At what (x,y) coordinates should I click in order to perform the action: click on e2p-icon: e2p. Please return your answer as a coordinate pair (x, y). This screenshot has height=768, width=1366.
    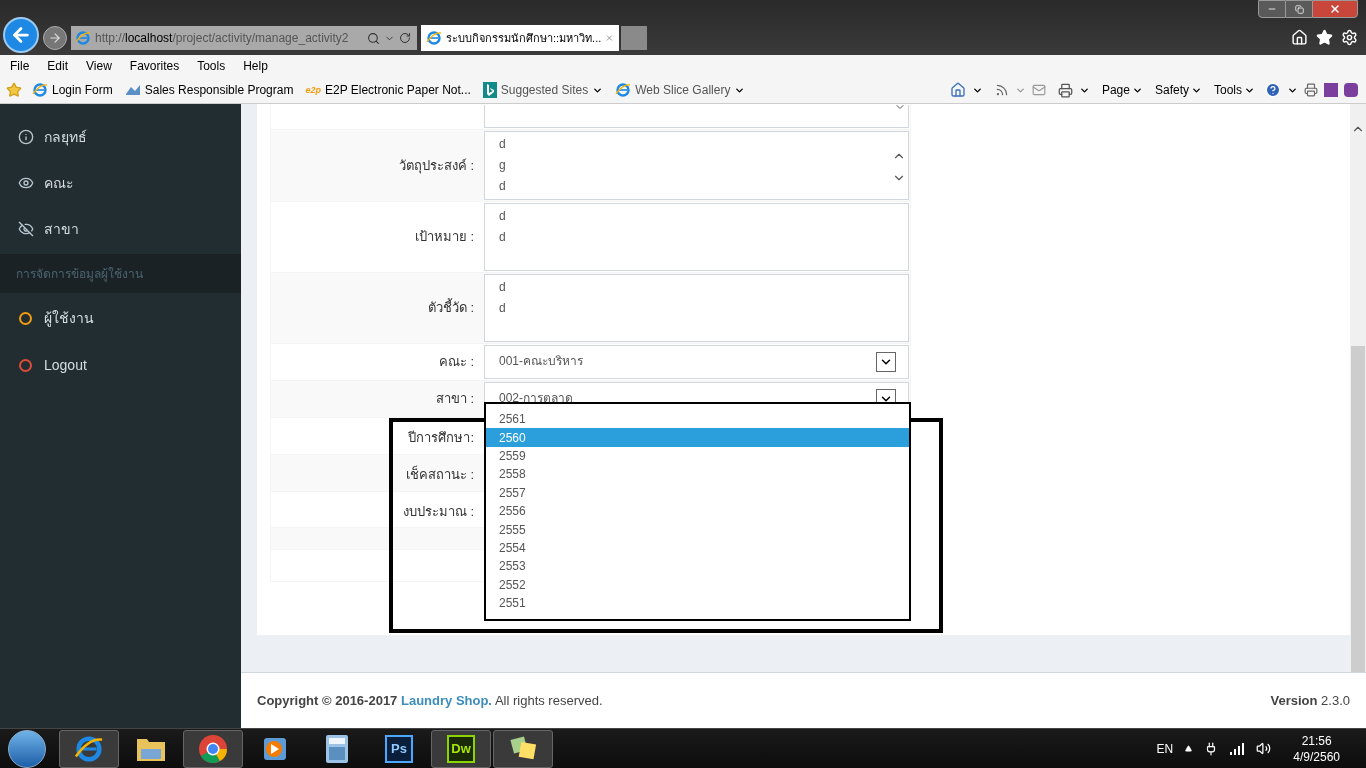
    Looking at the image, I should click on (313, 90).